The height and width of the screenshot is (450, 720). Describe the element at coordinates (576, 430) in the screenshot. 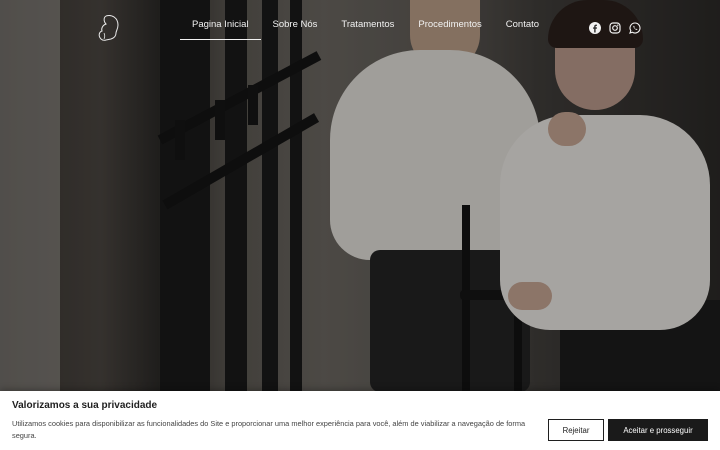

I see `reject-cookies-button: Rejeitar` at that location.